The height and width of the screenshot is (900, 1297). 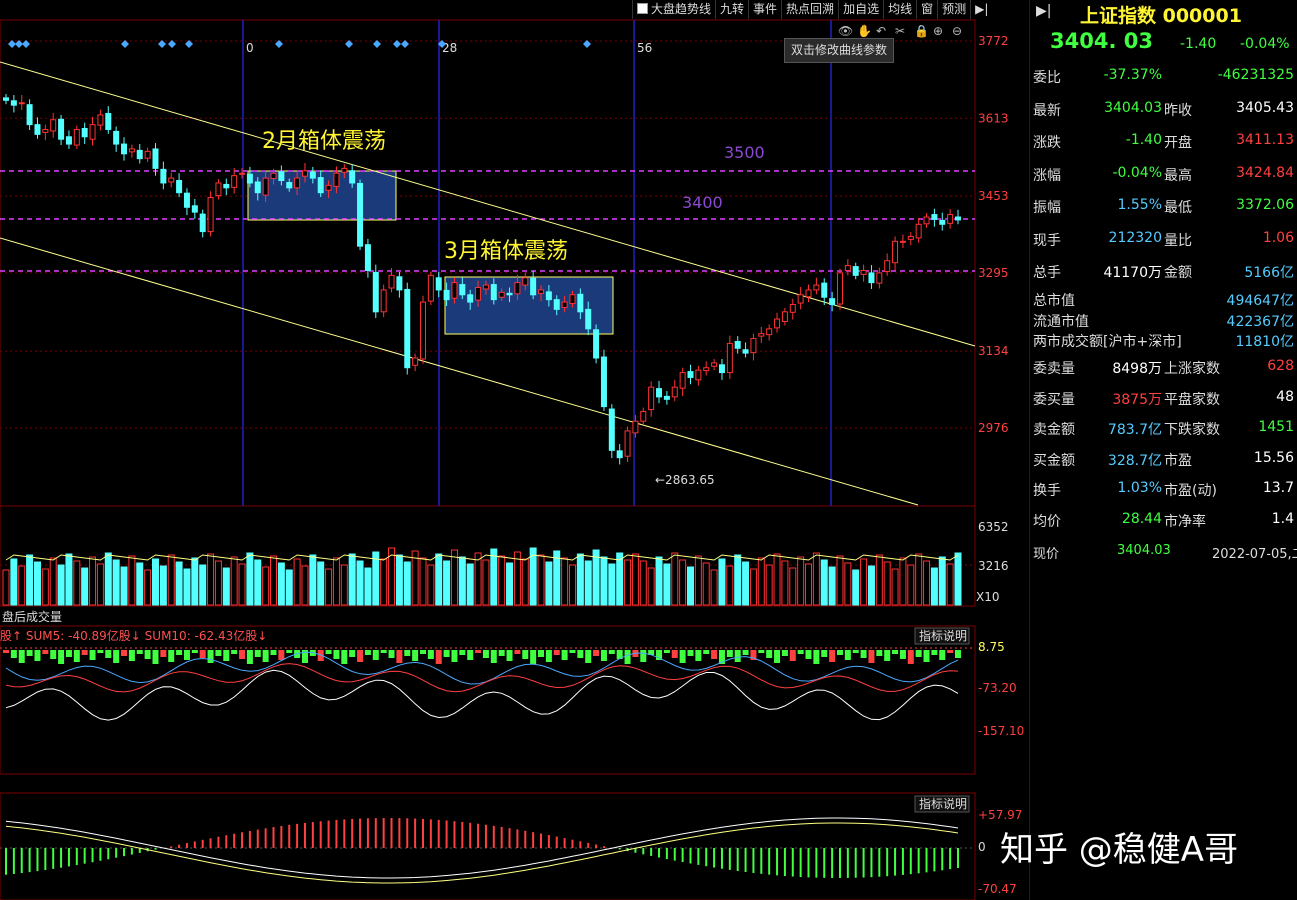 I want to click on row-label-2: 最高, so click(x=1178, y=175).